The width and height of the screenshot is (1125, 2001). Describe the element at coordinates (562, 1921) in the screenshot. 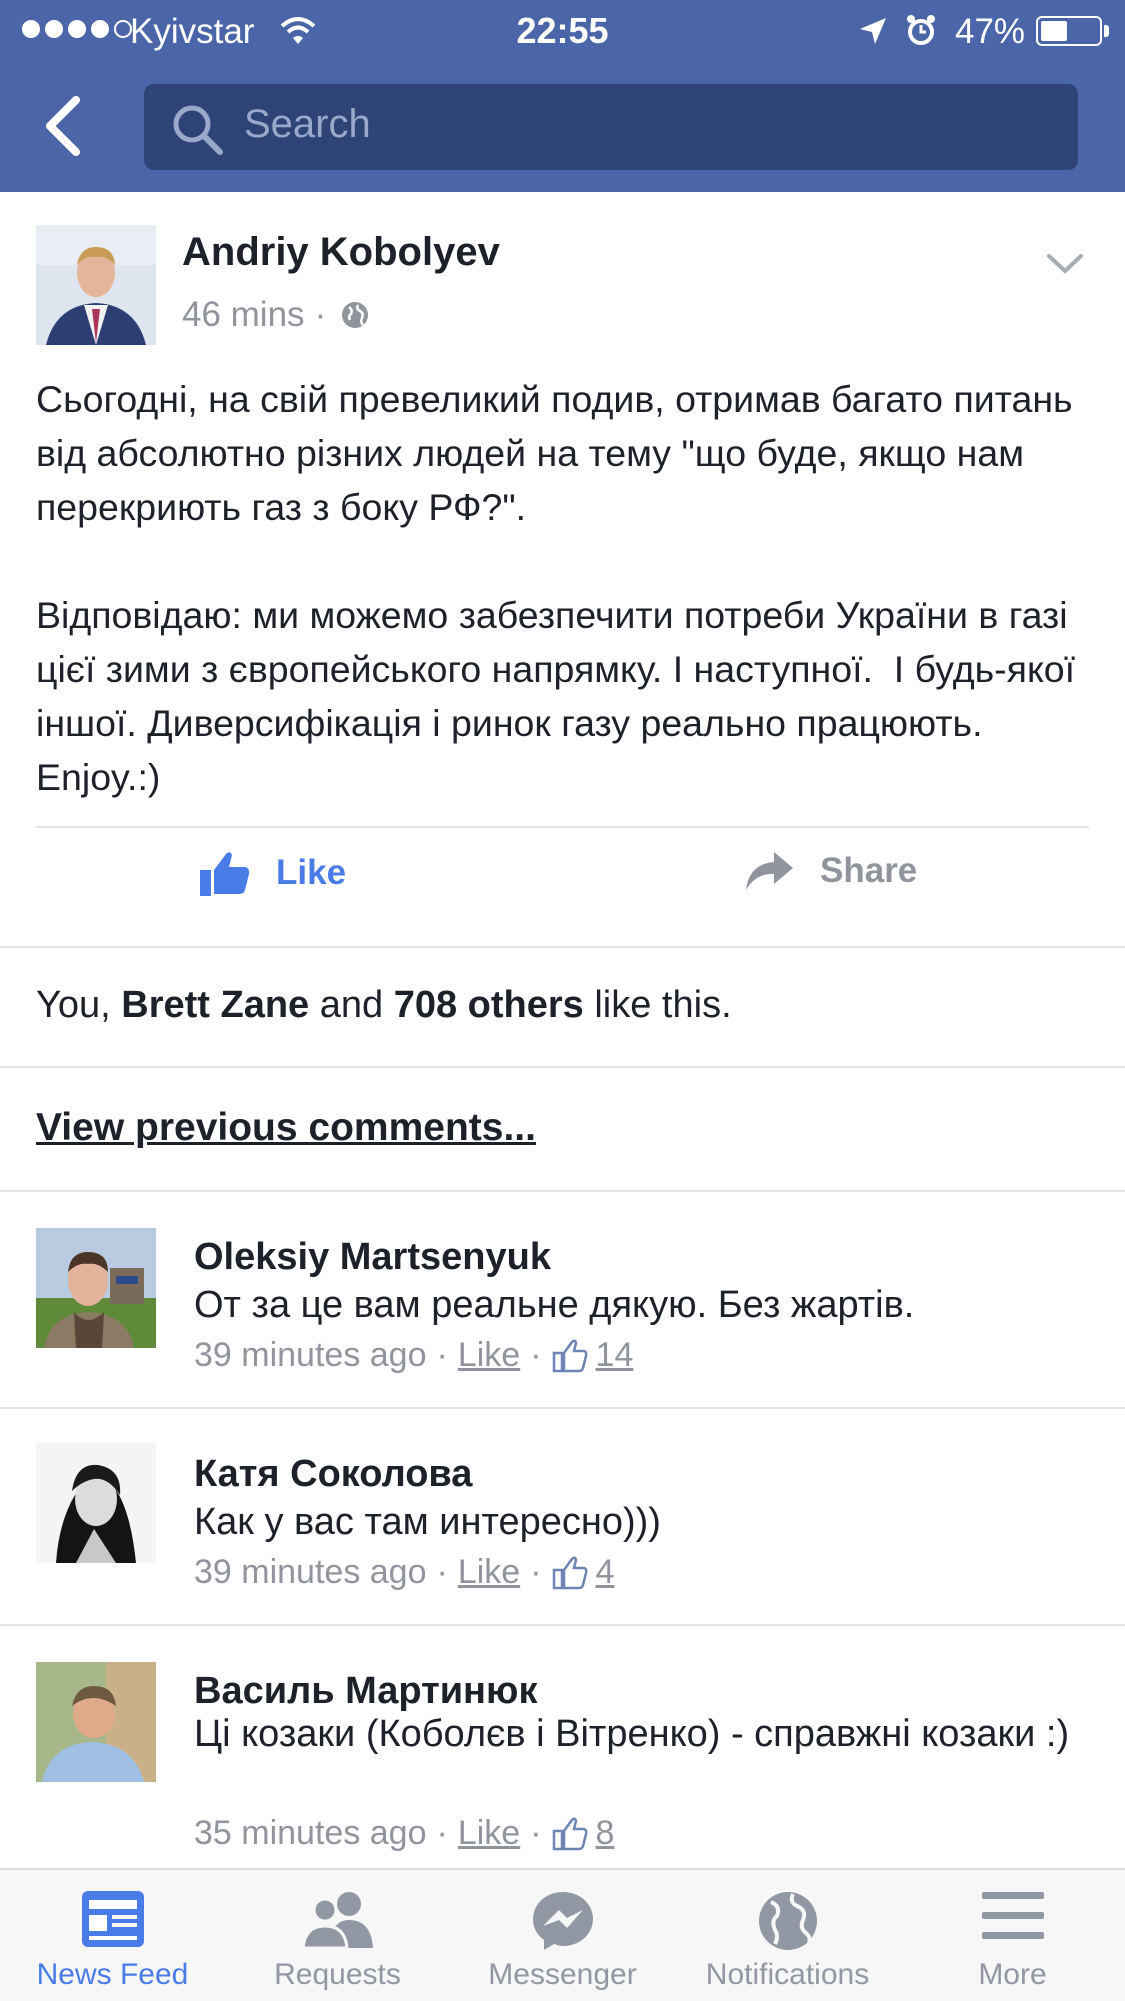

I see `messenger-icon` at that location.